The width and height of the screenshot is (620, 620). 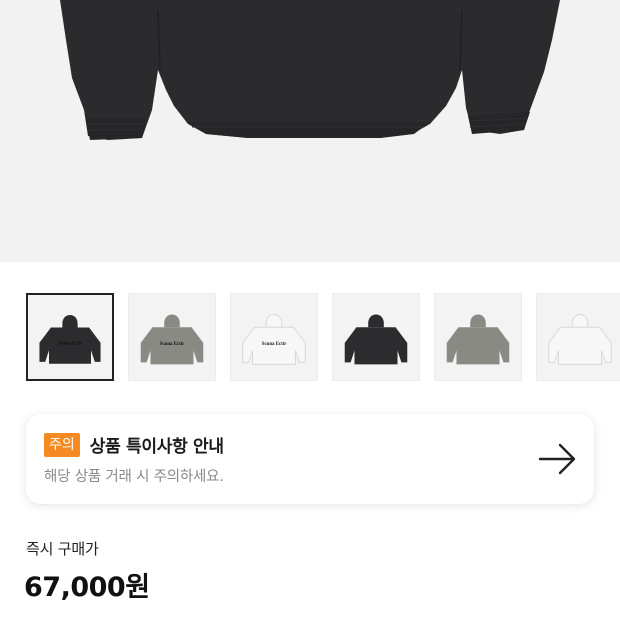 I want to click on arrow-right-icon, so click(x=558, y=459).